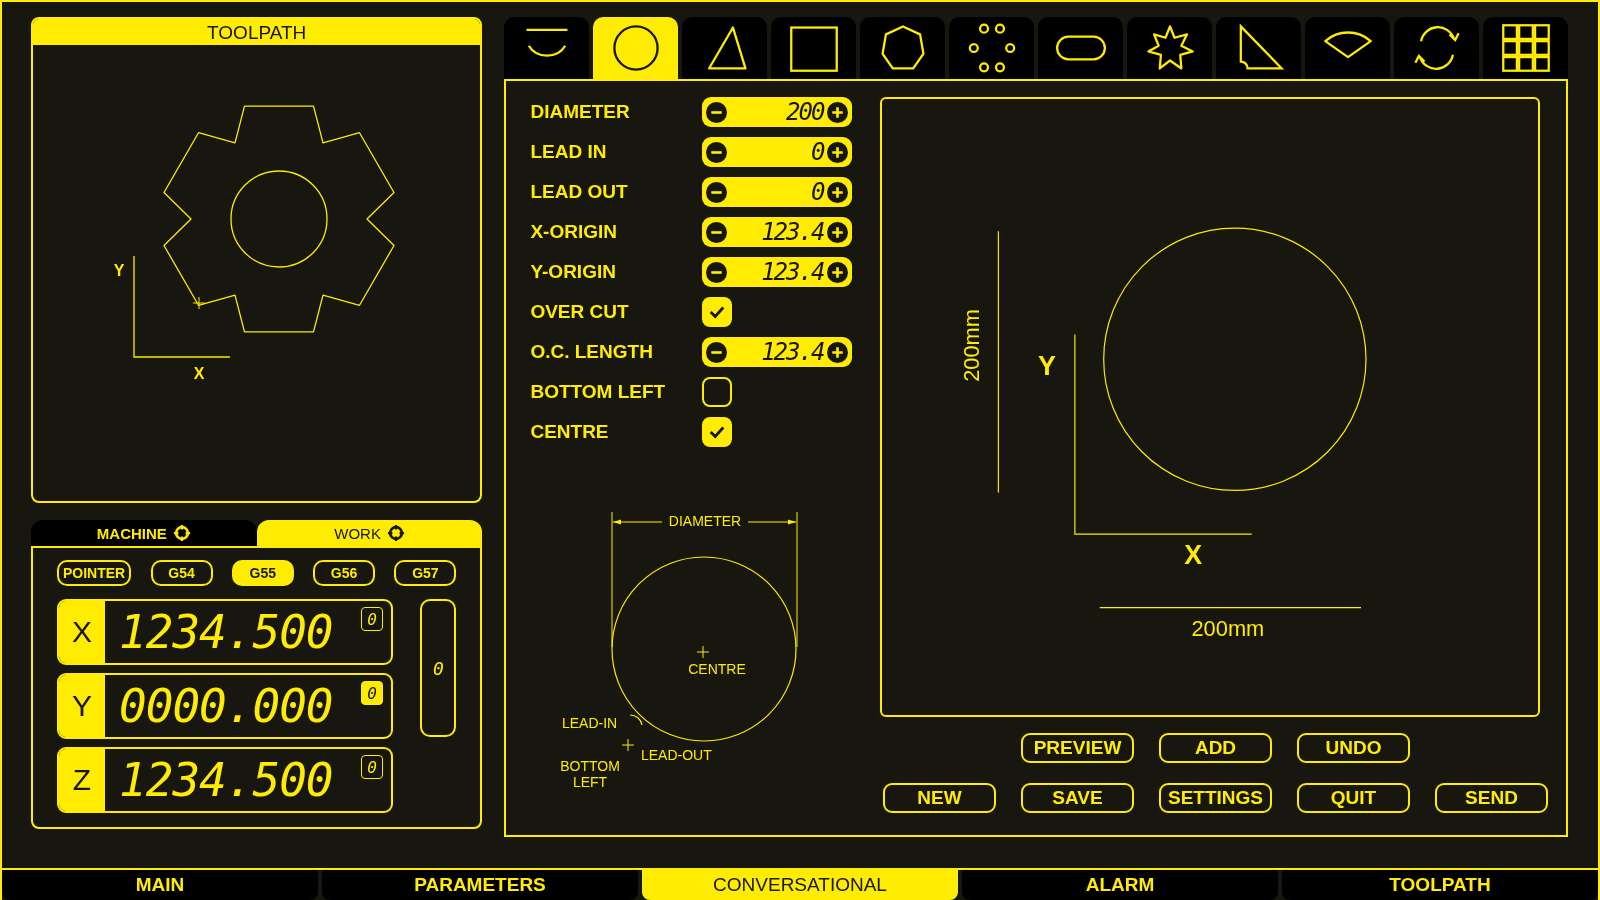 This screenshot has height=900, width=1600. I want to click on action-button: UNDO, so click(1353, 748).